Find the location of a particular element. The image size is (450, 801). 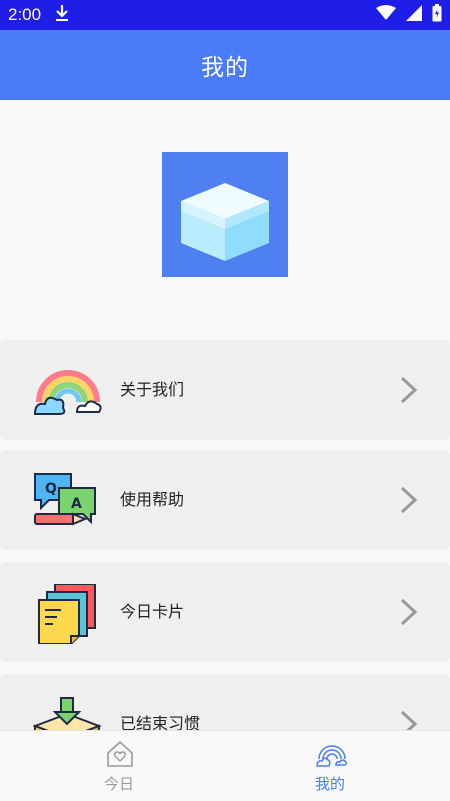

svg-text: A is located at coordinates (76, 504).